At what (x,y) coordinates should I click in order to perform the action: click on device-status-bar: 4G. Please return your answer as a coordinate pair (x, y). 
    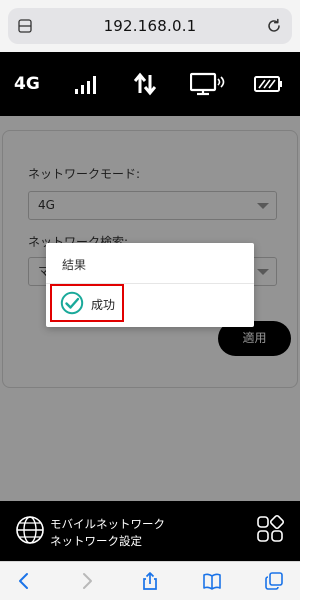
    Looking at the image, I should click on (150, 84).